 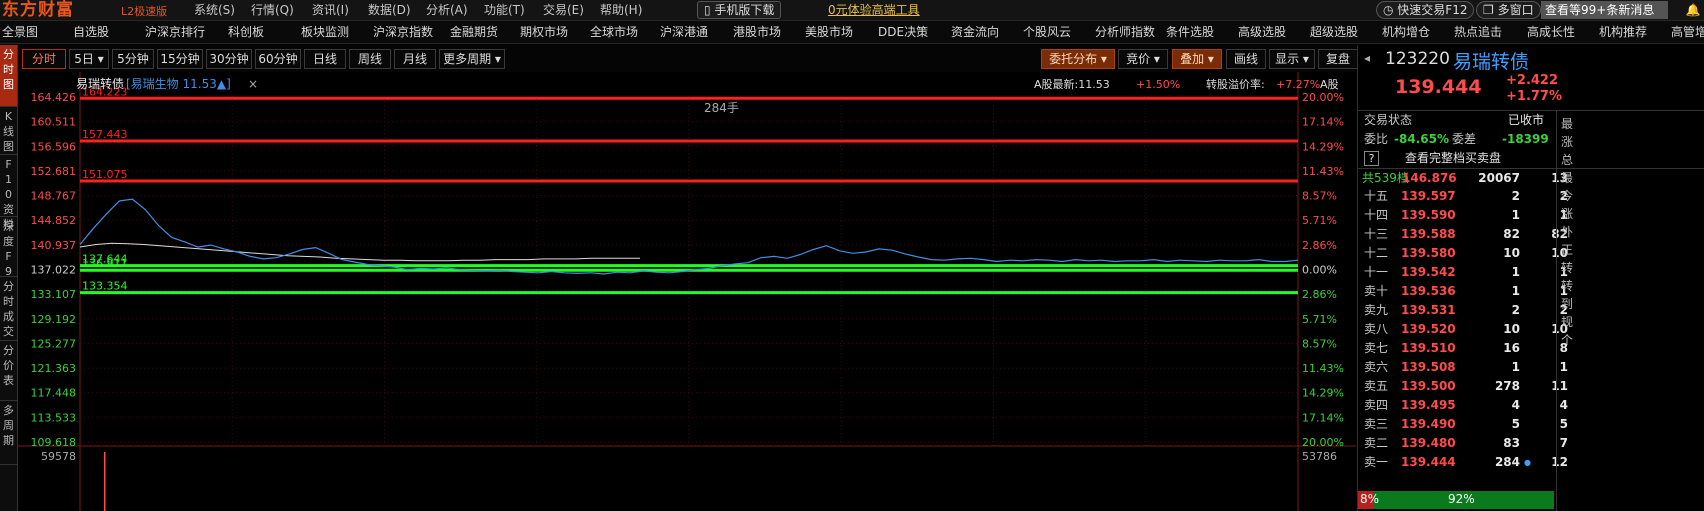 I want to click on display-button: 显示 ▾, so click(x=1292, y=59).